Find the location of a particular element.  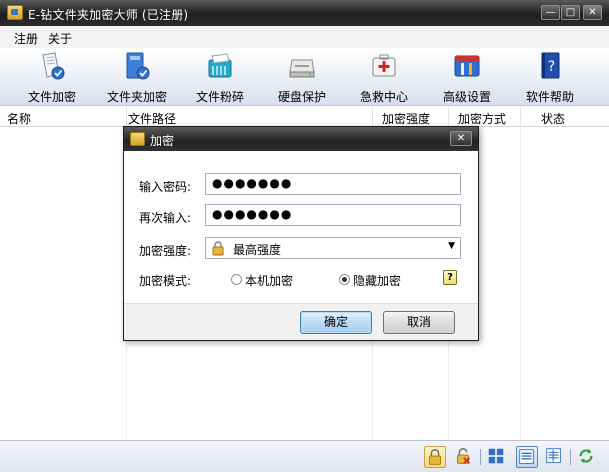

app-icon is located at coordinates (15, 12).